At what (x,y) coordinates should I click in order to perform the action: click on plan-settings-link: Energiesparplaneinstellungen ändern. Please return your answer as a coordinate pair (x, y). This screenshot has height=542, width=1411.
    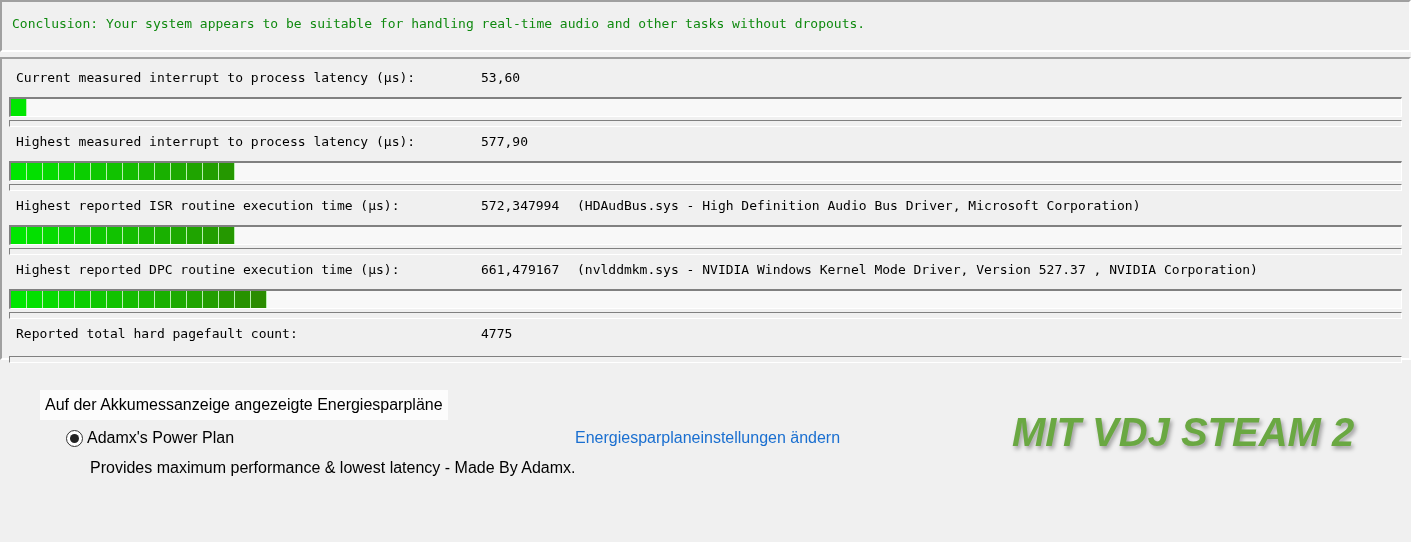
    Looking at the image, I should click on (708, 438).